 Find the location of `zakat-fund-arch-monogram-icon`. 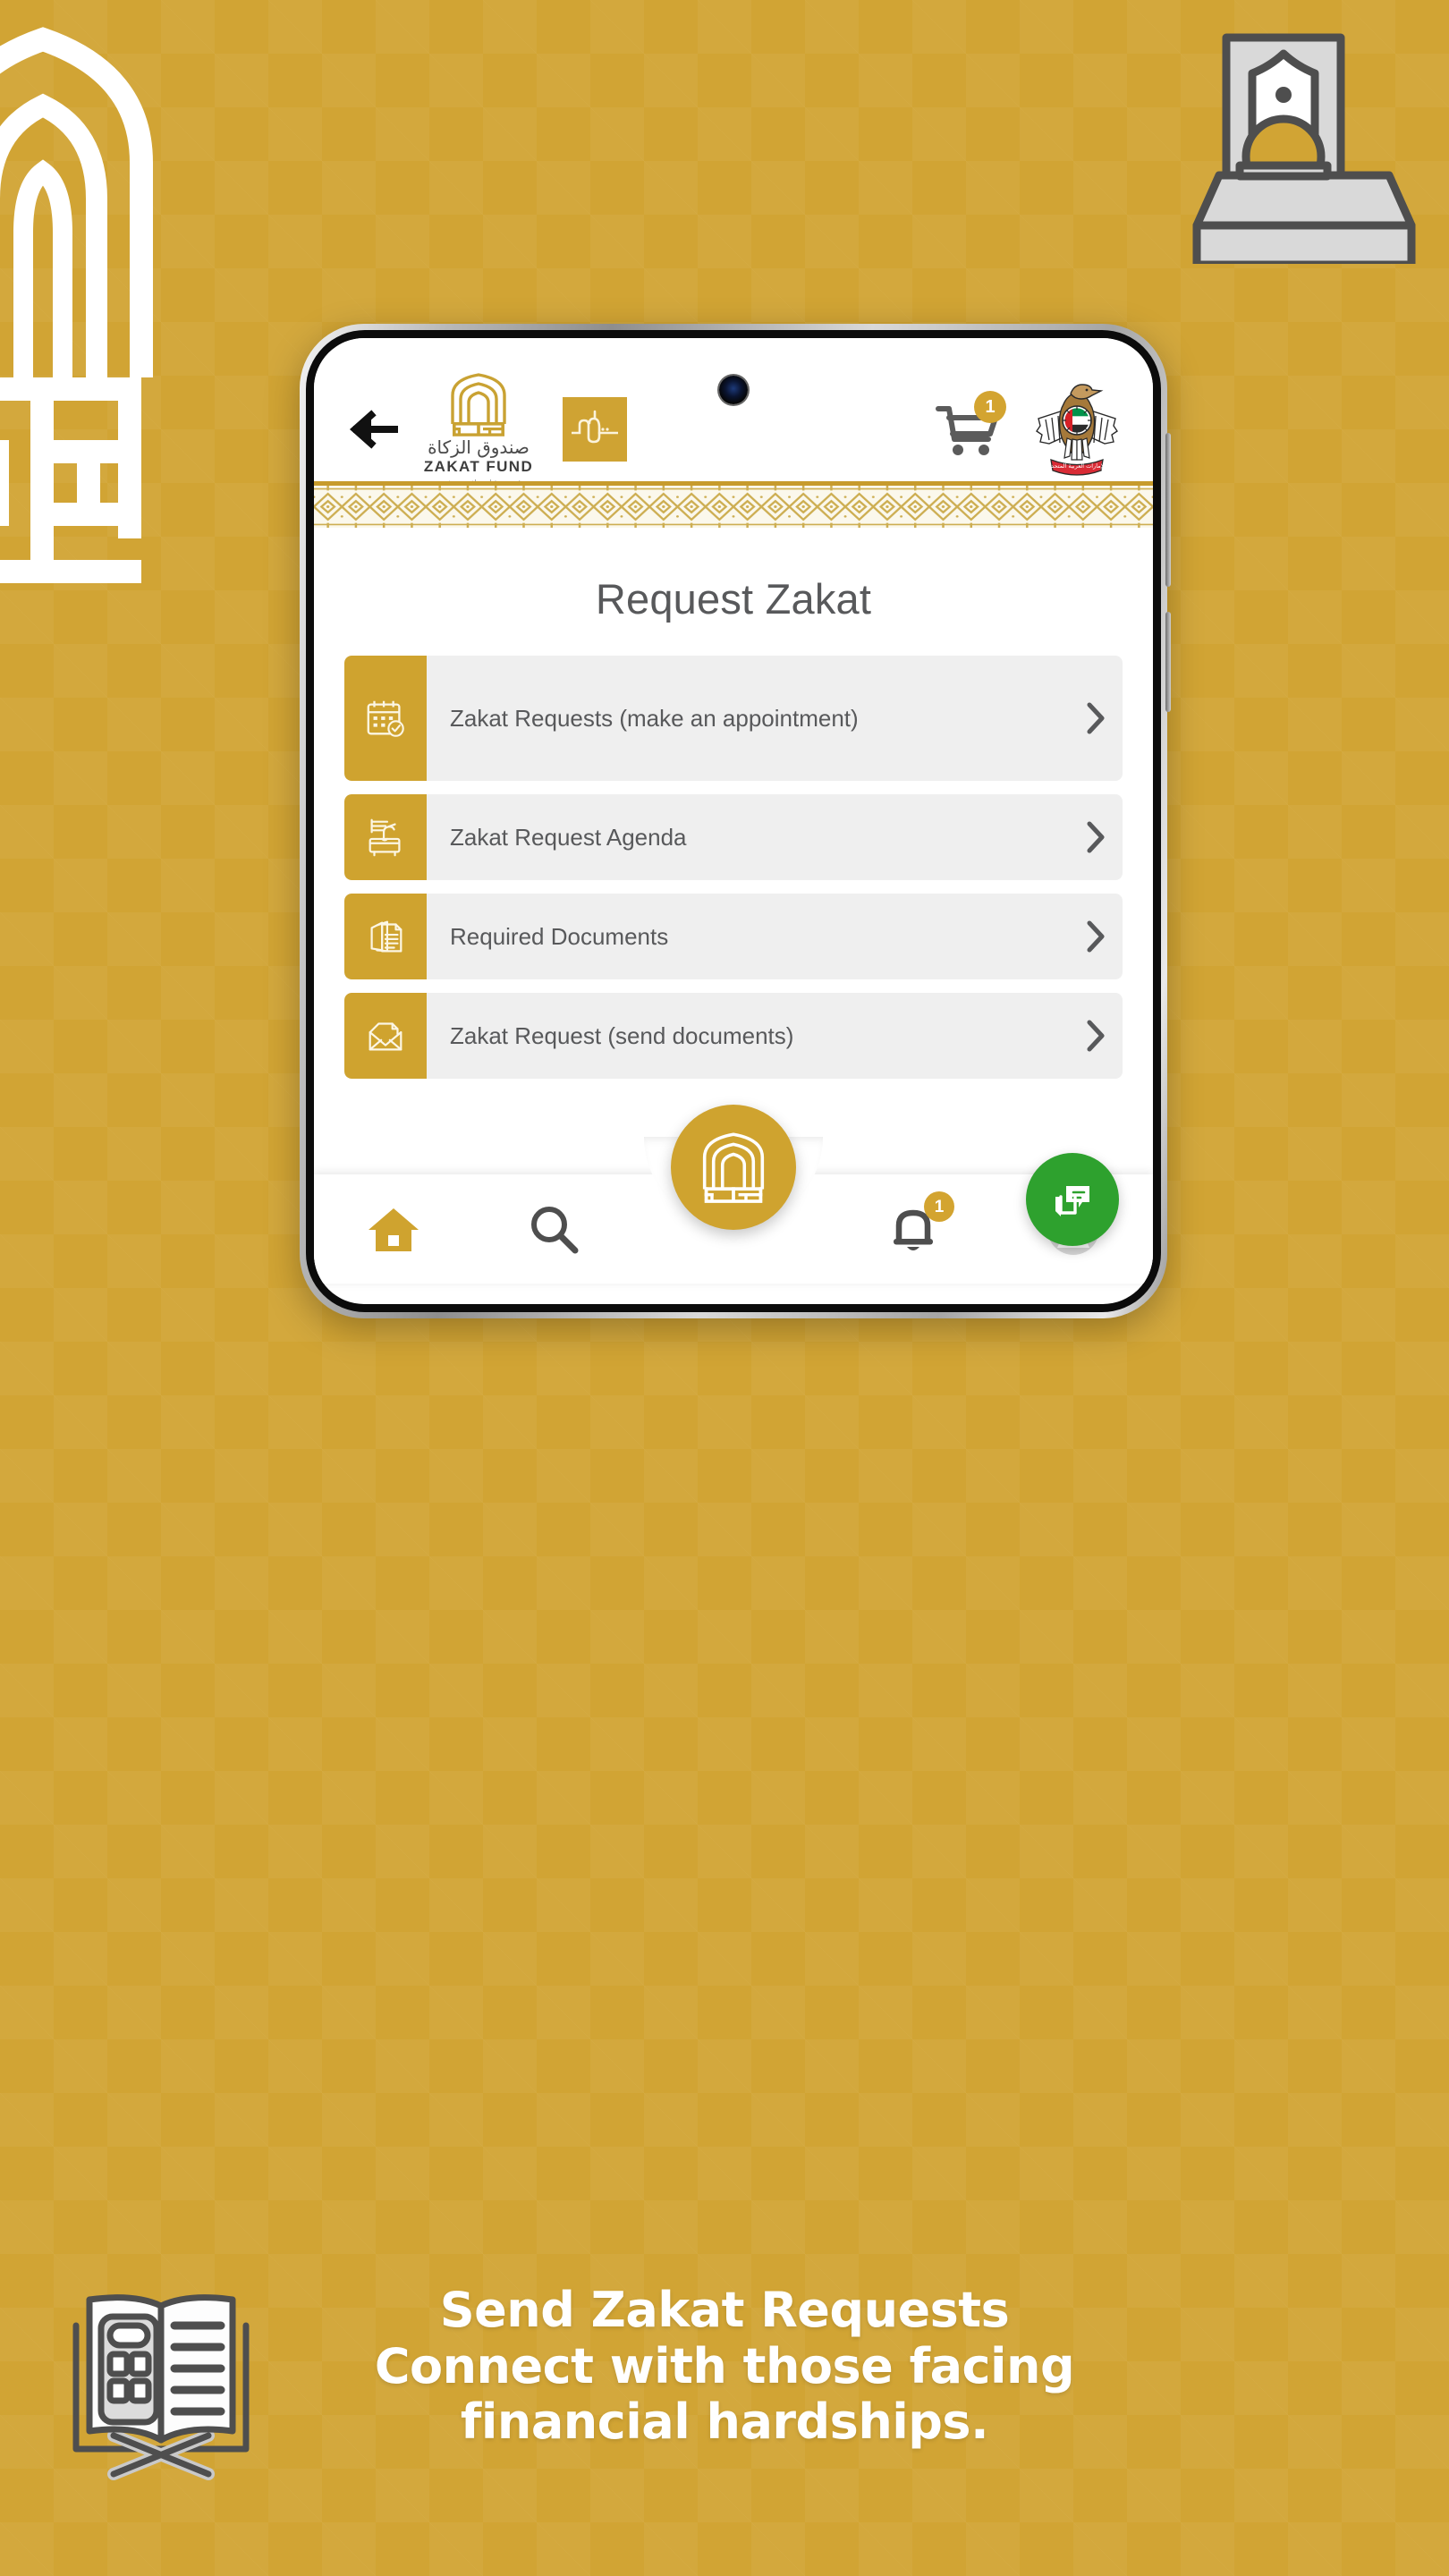

zakat-fund-arch-monogram-icon is located at coordinates (169, 351).